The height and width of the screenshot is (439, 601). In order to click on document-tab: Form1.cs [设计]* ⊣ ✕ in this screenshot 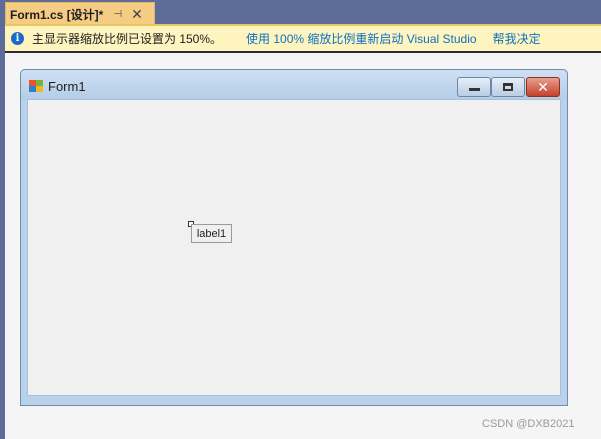, I will do `click(80, 13)`.